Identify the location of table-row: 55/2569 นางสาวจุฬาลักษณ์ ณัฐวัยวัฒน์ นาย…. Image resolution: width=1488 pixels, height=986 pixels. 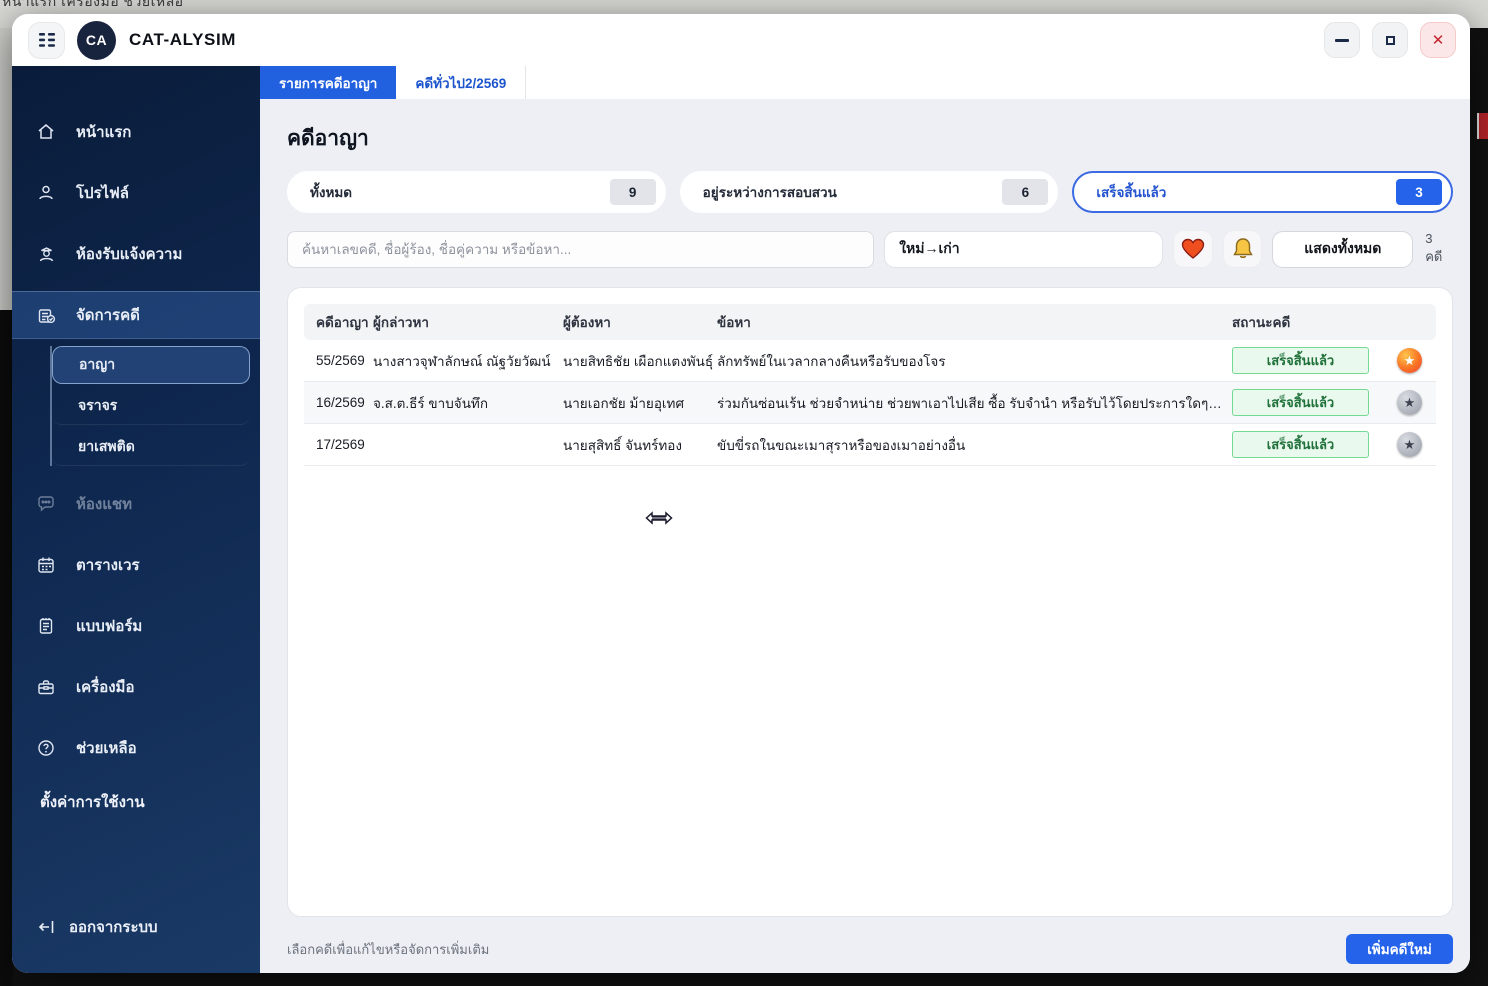
(870, 361).